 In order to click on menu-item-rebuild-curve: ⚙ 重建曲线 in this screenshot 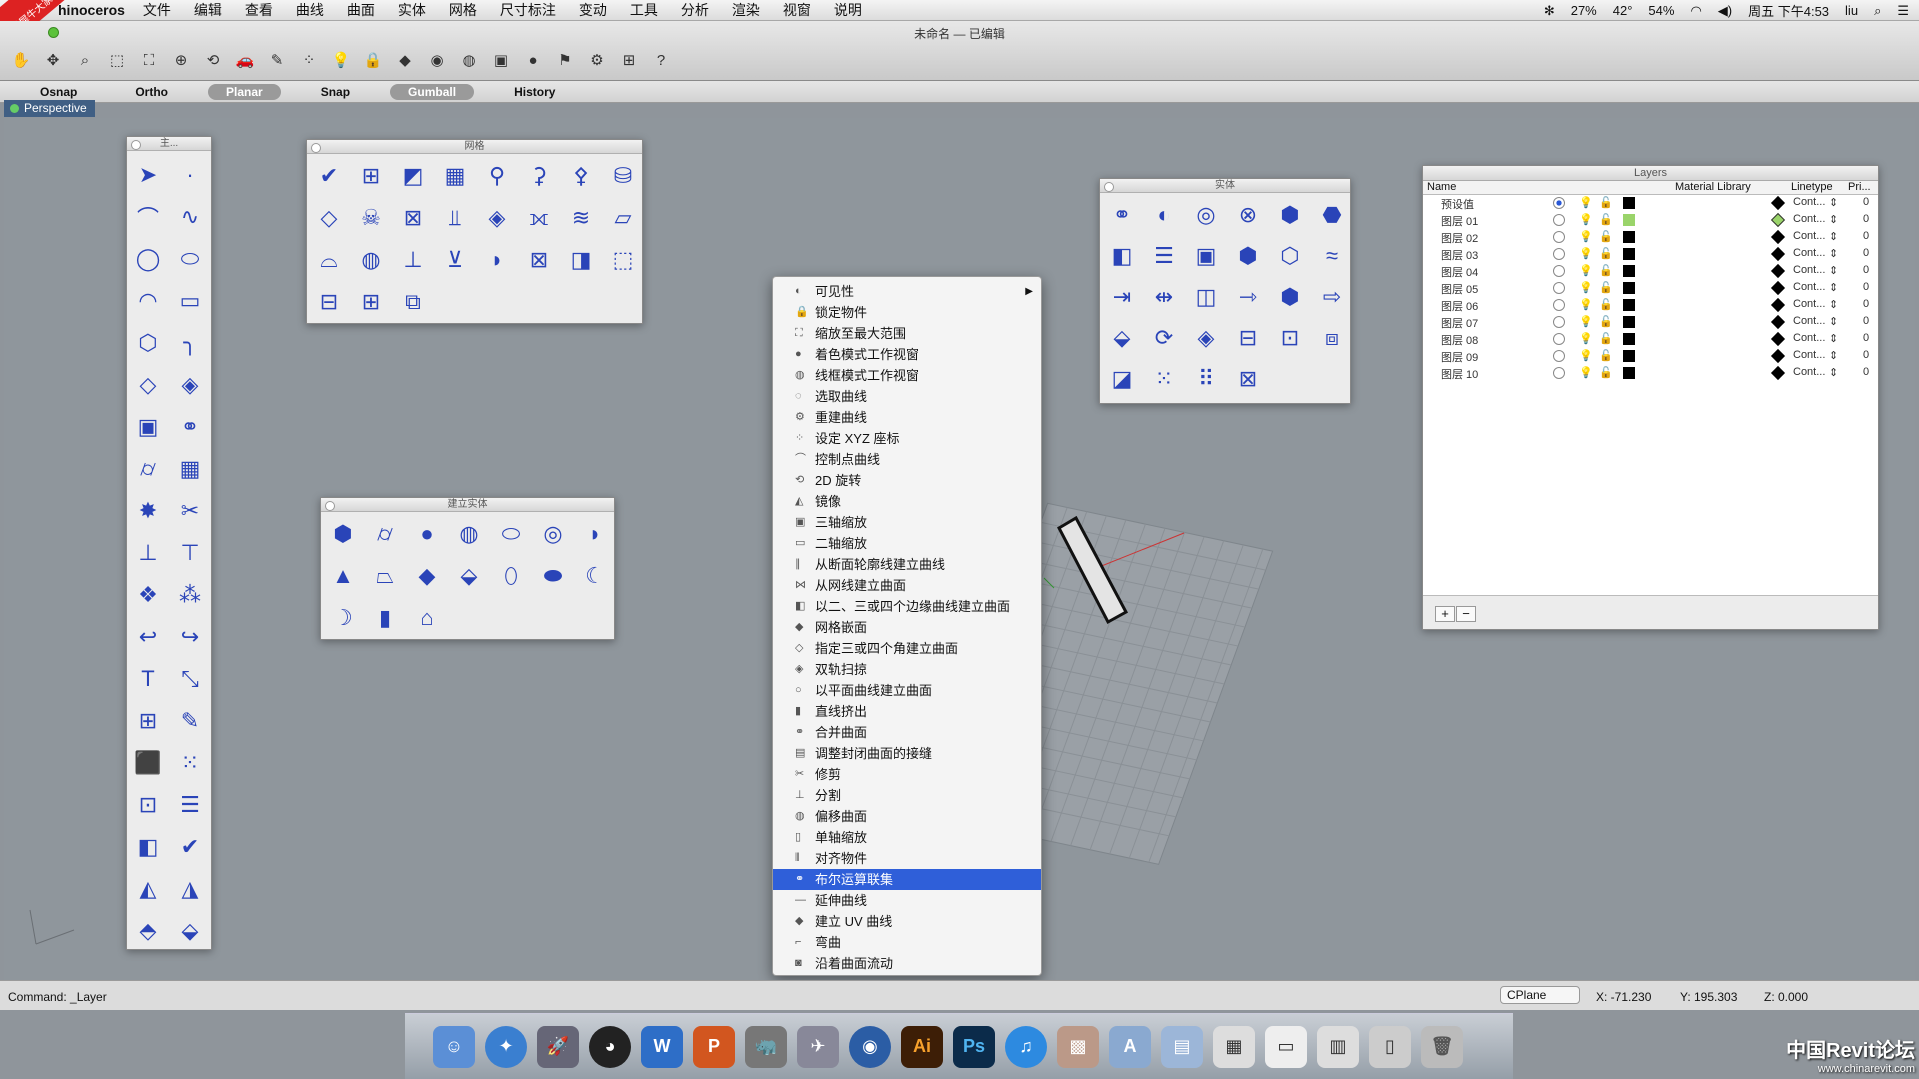, I will do `click(907, 417)`.